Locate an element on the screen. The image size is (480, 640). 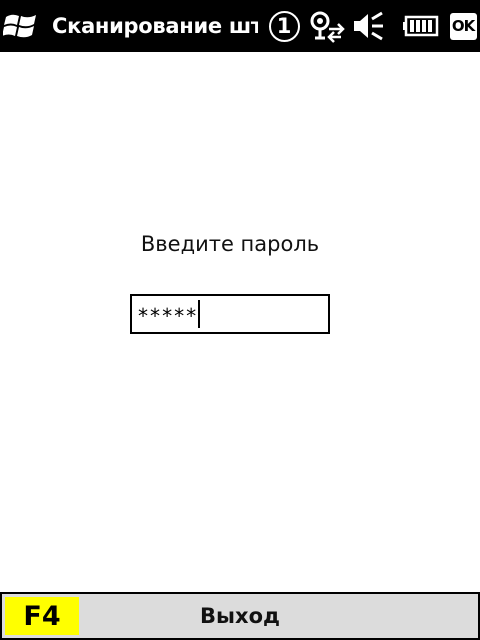
ok-button: OK is located at coordinates (463, 26).